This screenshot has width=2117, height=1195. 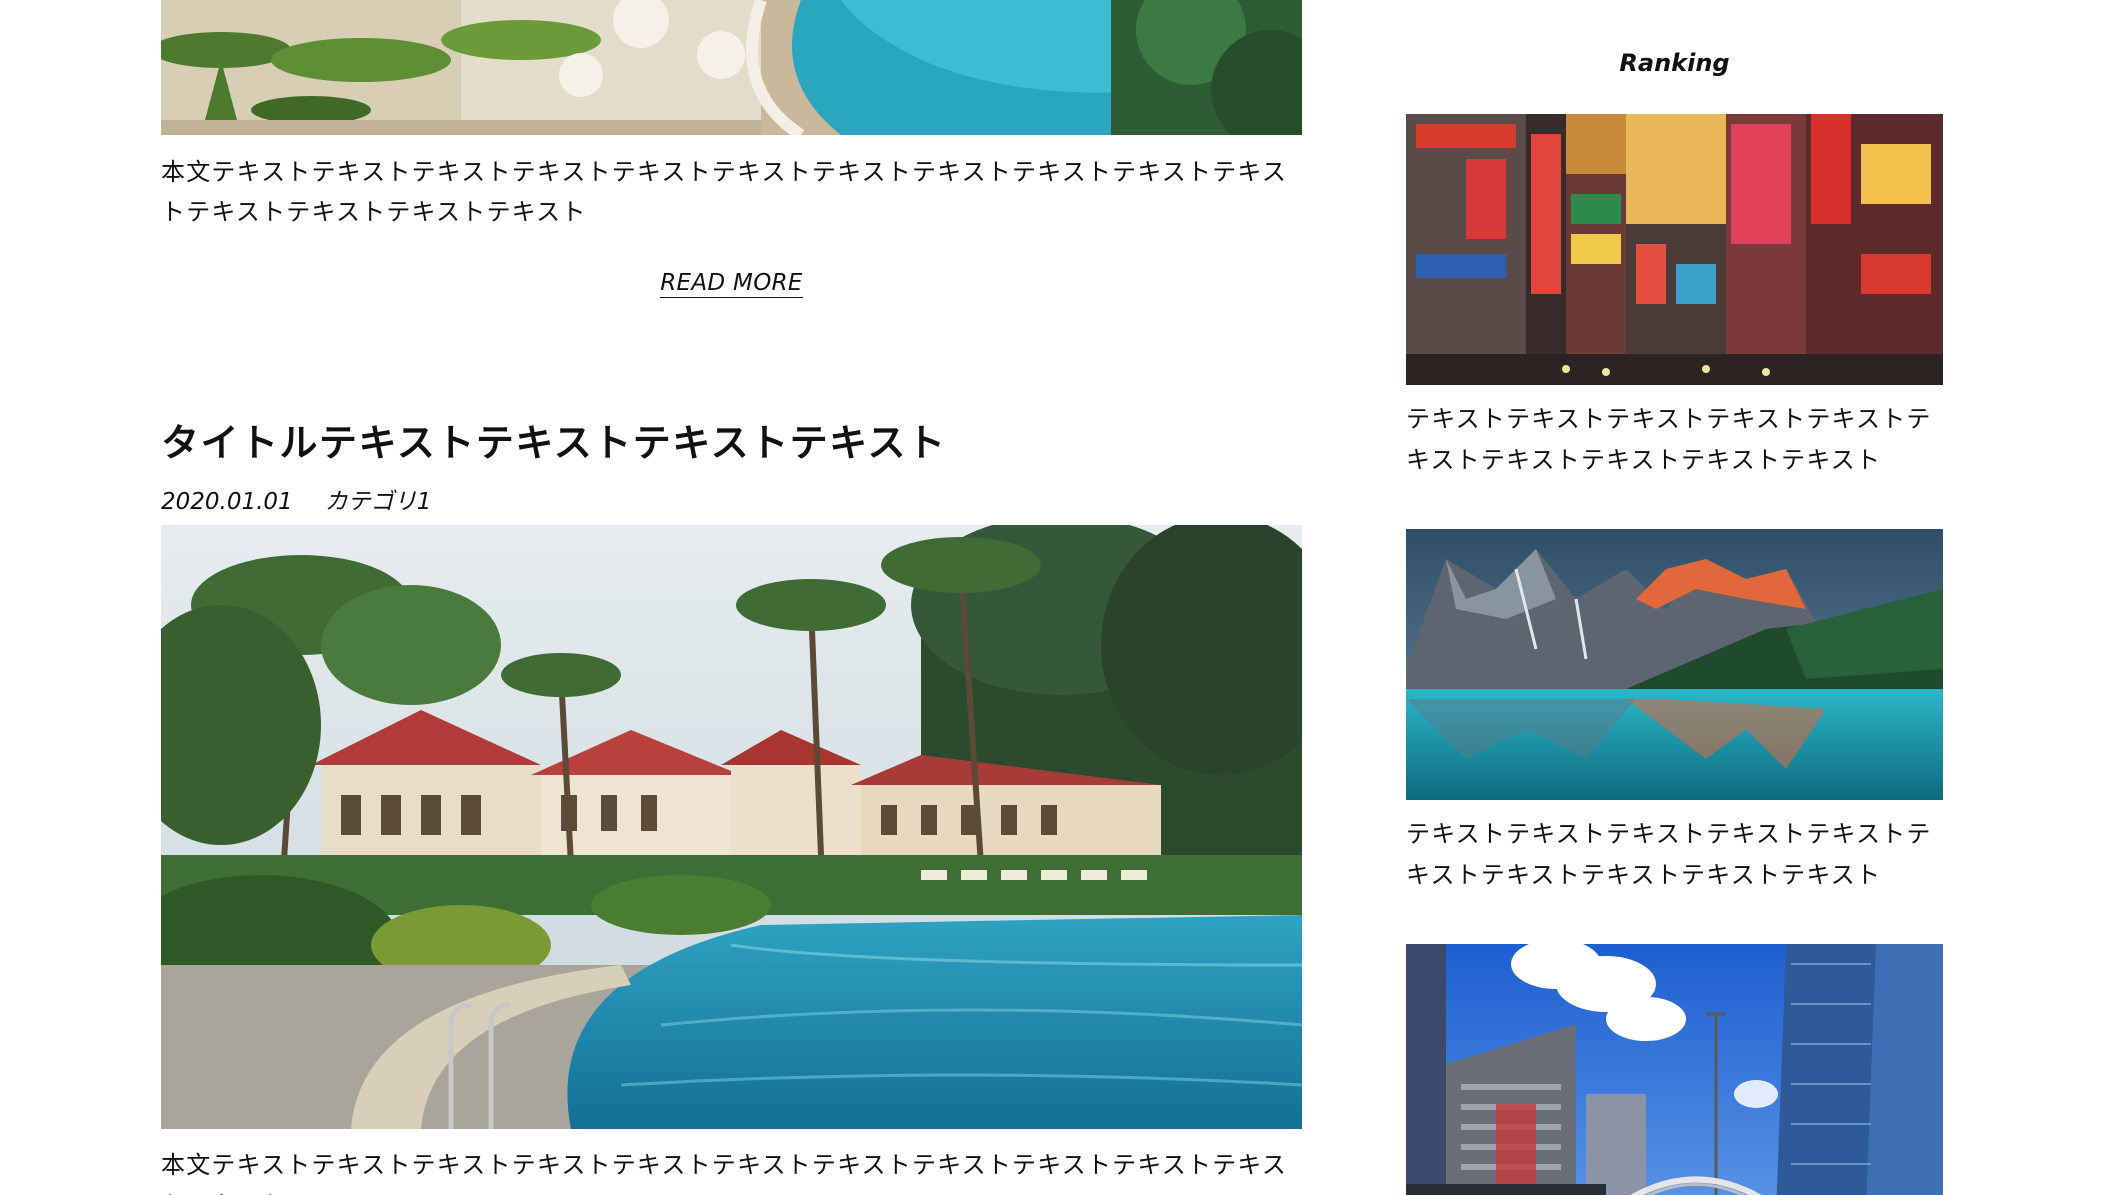 I want to click on mountain-lake-image, so click(x=1674, y=664).